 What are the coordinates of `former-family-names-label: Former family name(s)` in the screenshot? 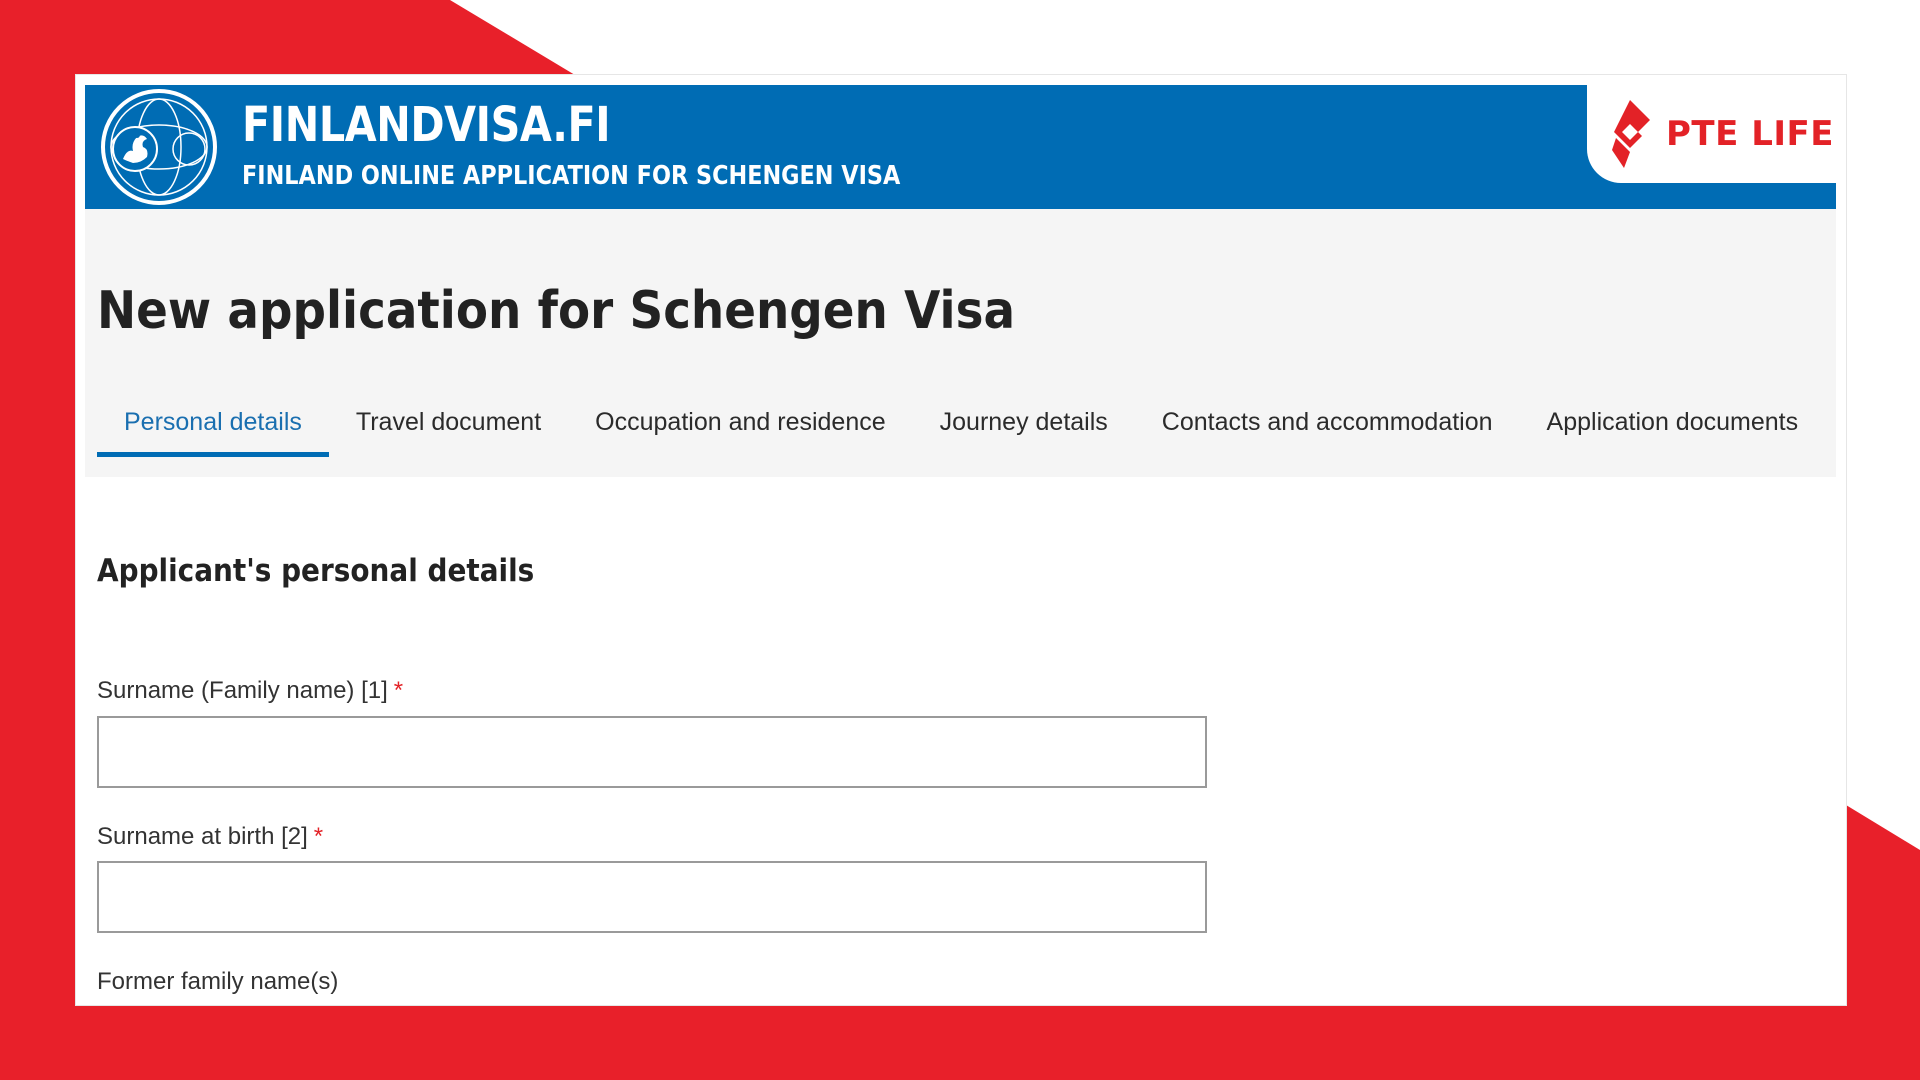 It's located at (218, 981).